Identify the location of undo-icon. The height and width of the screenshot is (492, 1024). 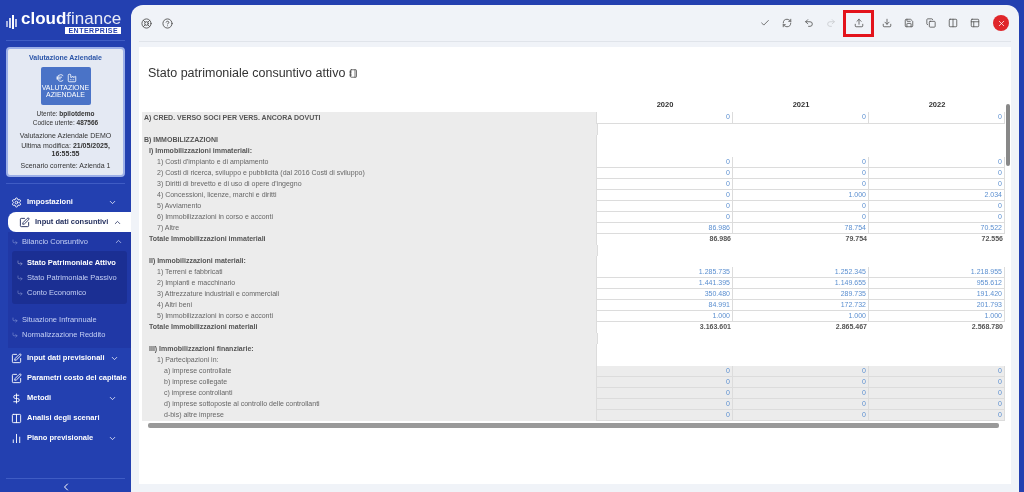
(808, 23).